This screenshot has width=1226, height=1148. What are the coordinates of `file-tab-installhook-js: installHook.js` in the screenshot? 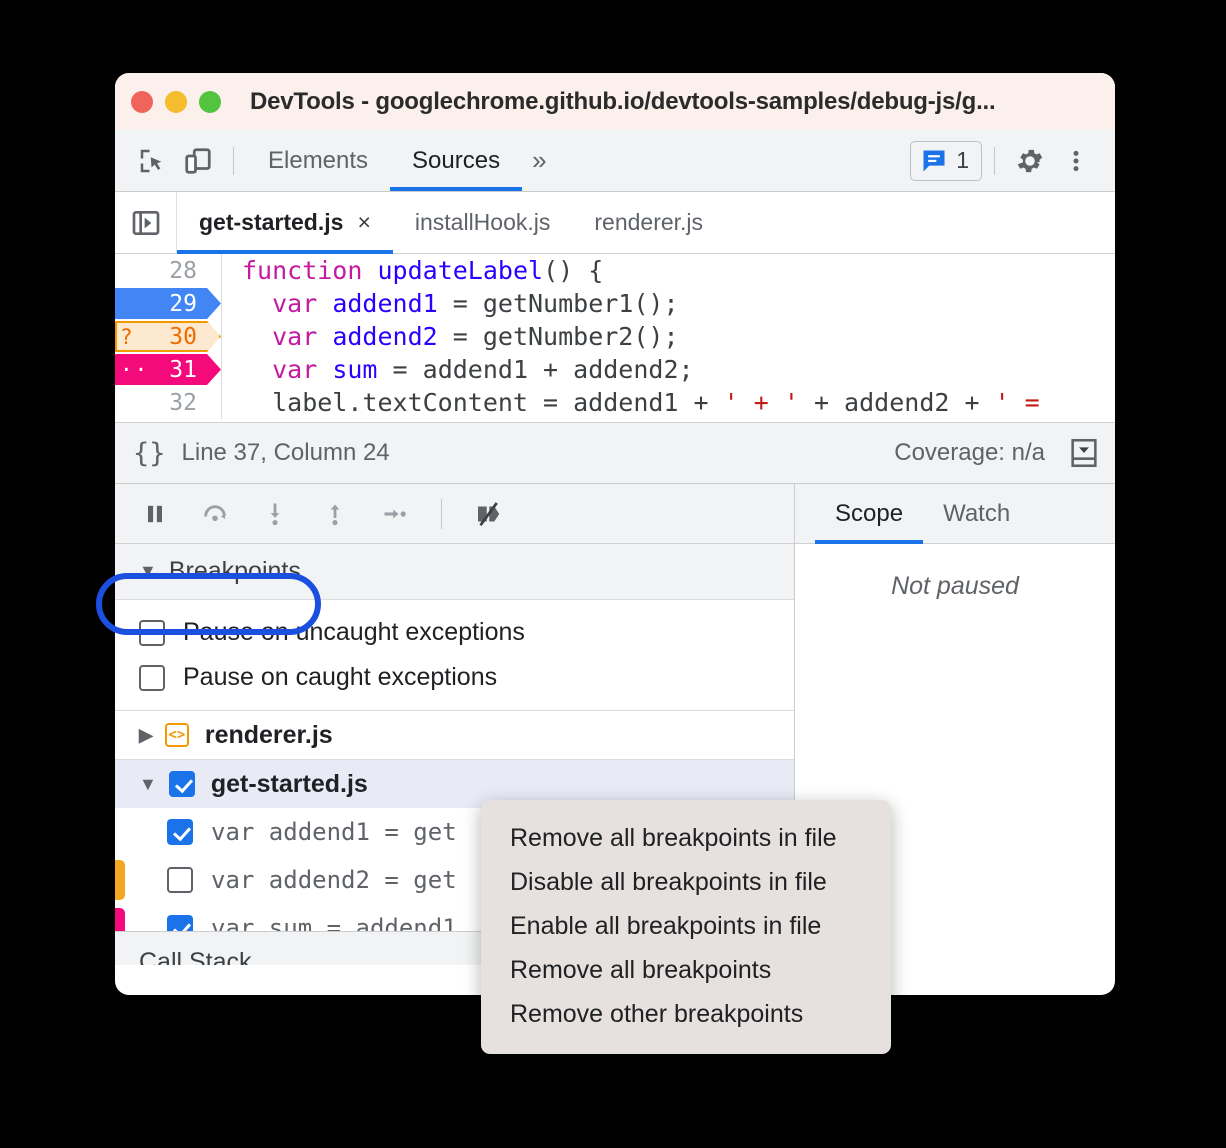 It's located at (483, 222).